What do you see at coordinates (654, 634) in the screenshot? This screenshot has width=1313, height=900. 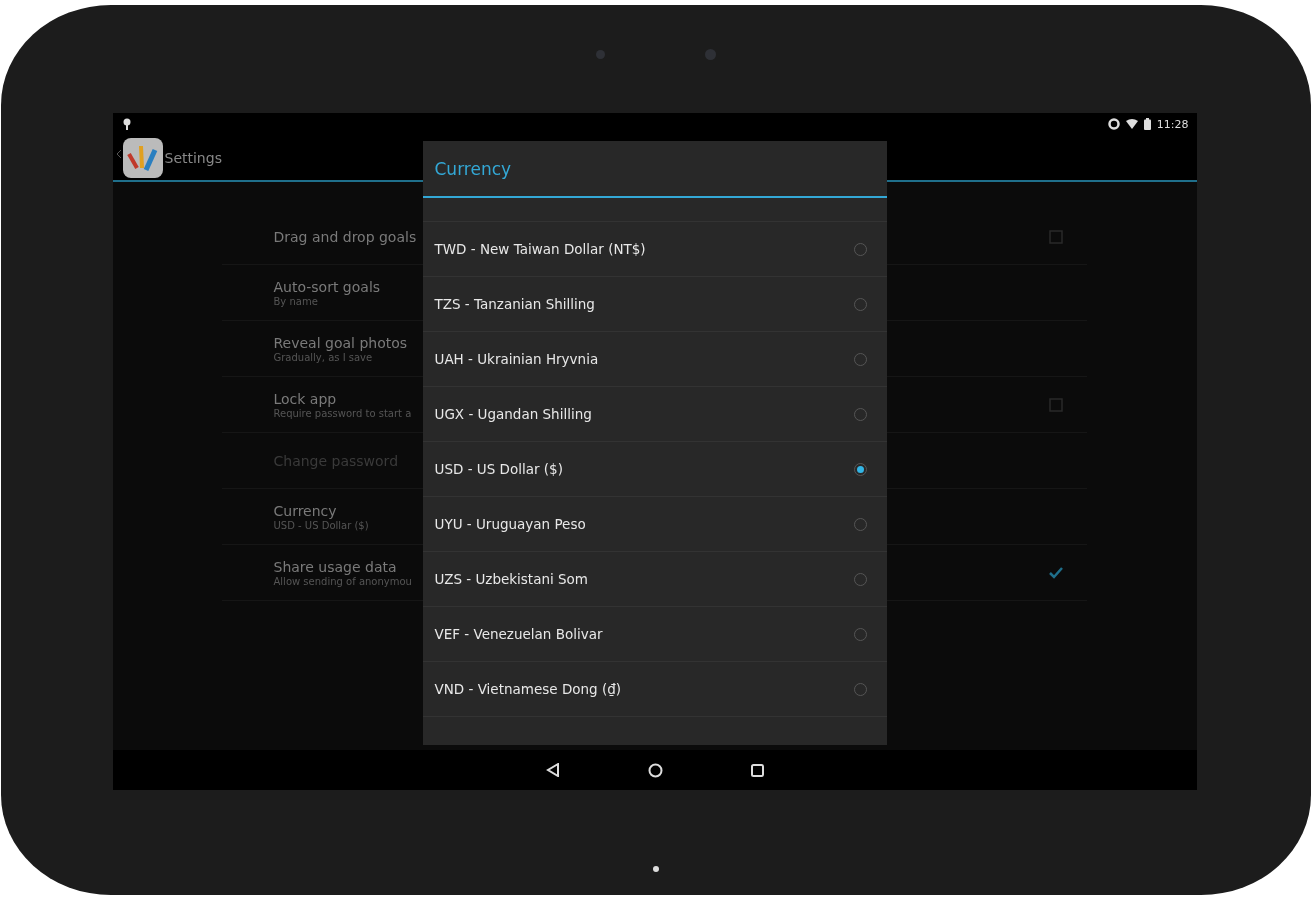 I see `currency-option: VEF - Venezuelan Bolivar` at bounding box center [654, 634].